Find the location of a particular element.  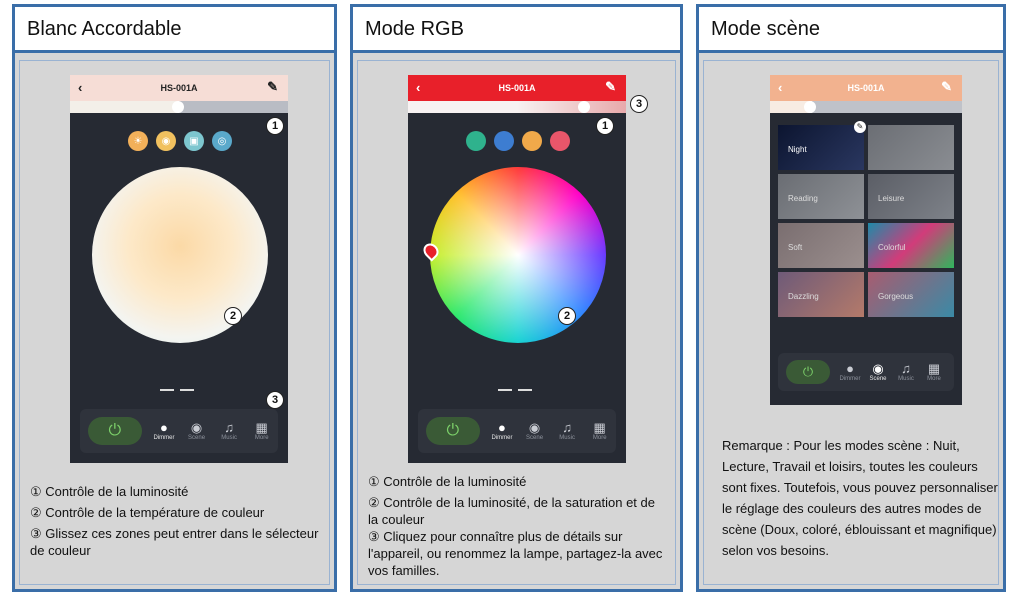

scene-tile-night: Night is located at coordinates (821, 147).